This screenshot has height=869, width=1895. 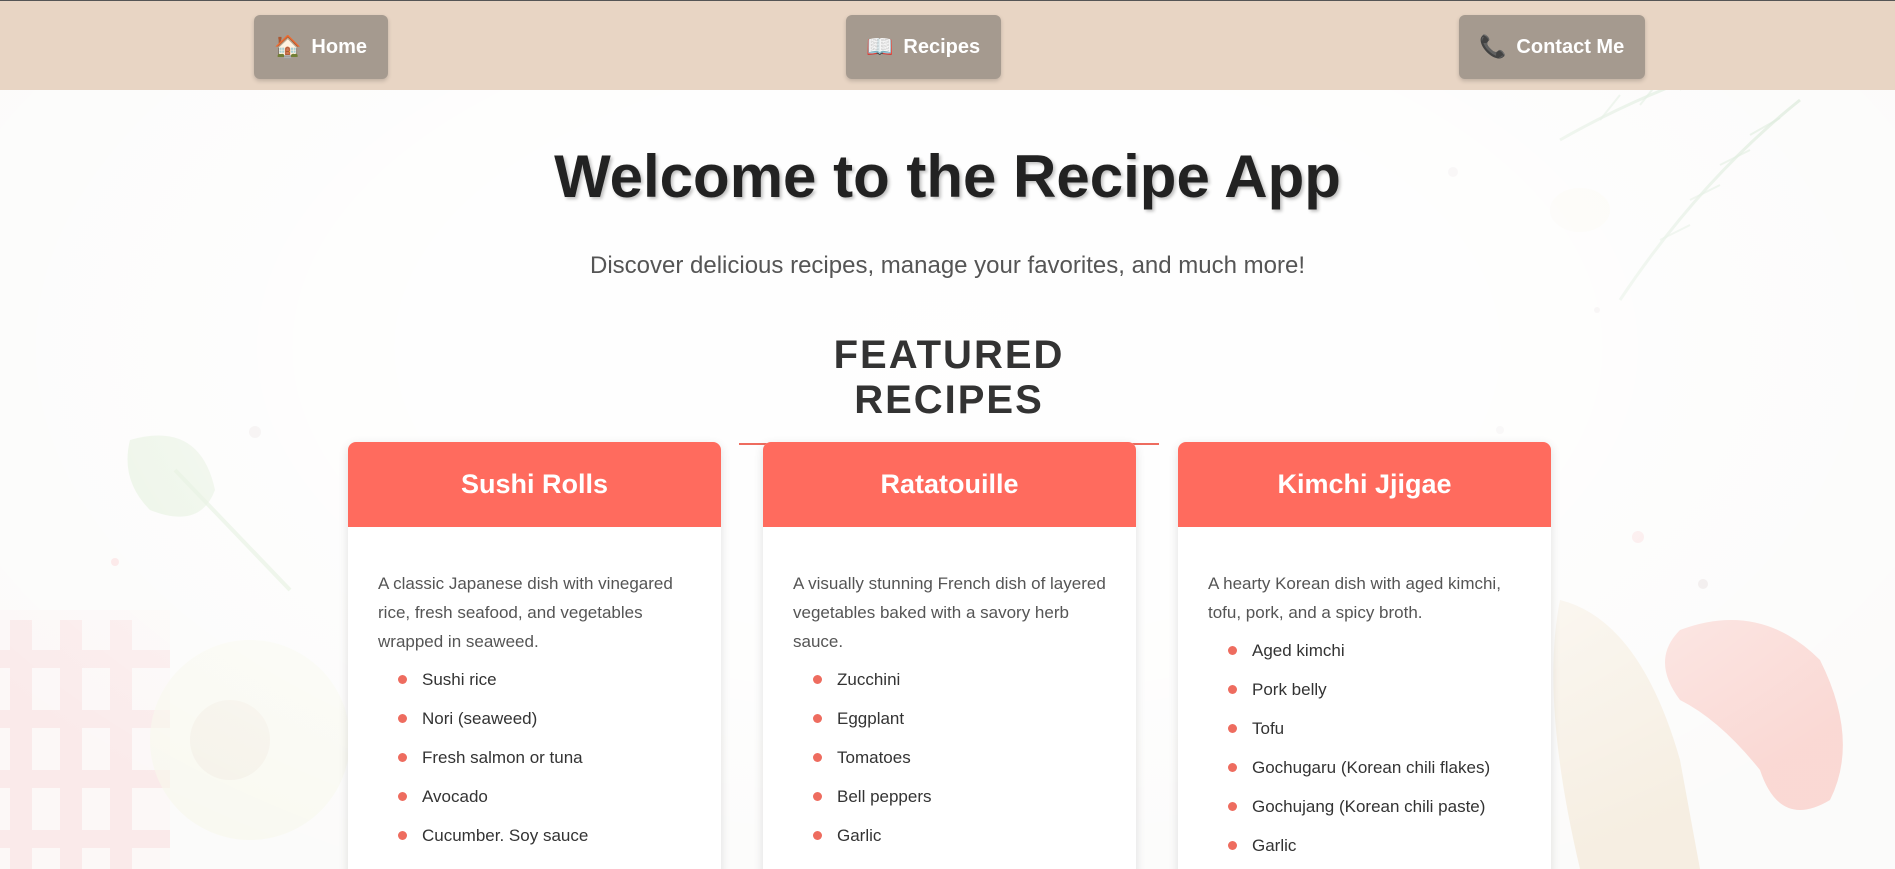 I want to click on ingredient-text: Gochugaru (Korean chili flakes), so click(x=1371, y=767).